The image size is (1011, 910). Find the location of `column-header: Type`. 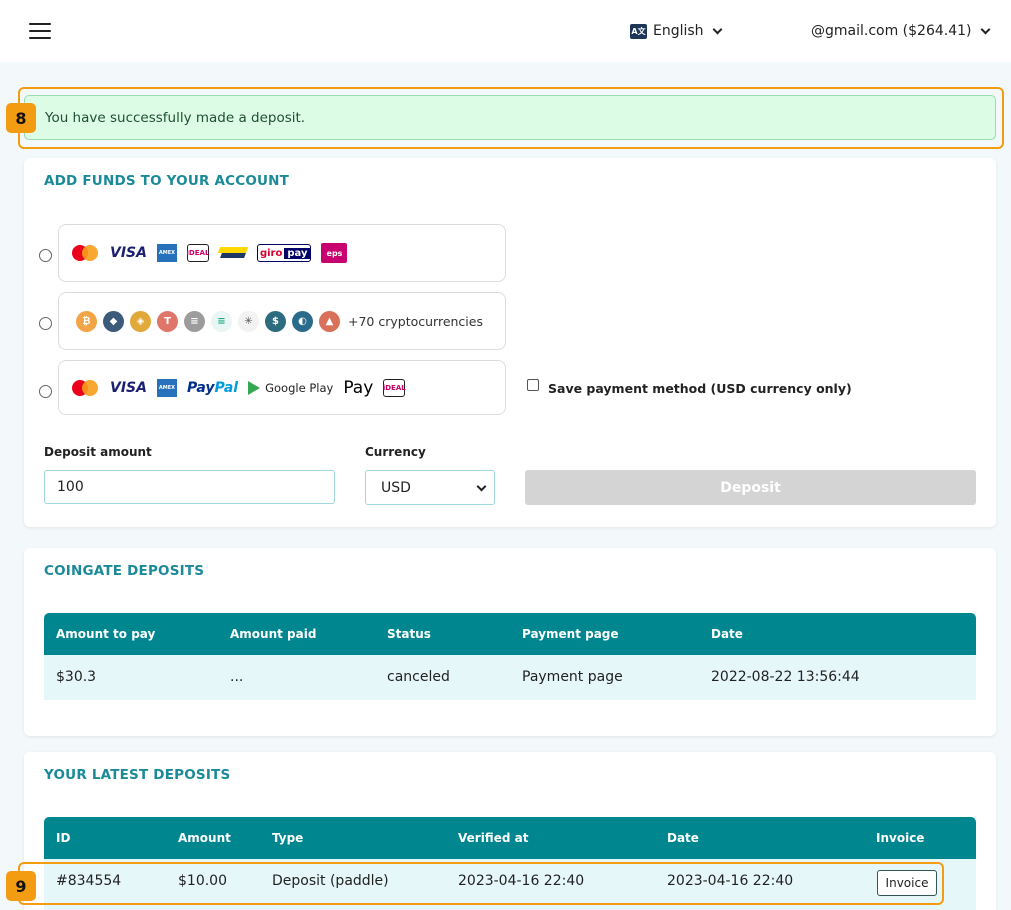

column-header: Type is located at coordinates (288, 838).